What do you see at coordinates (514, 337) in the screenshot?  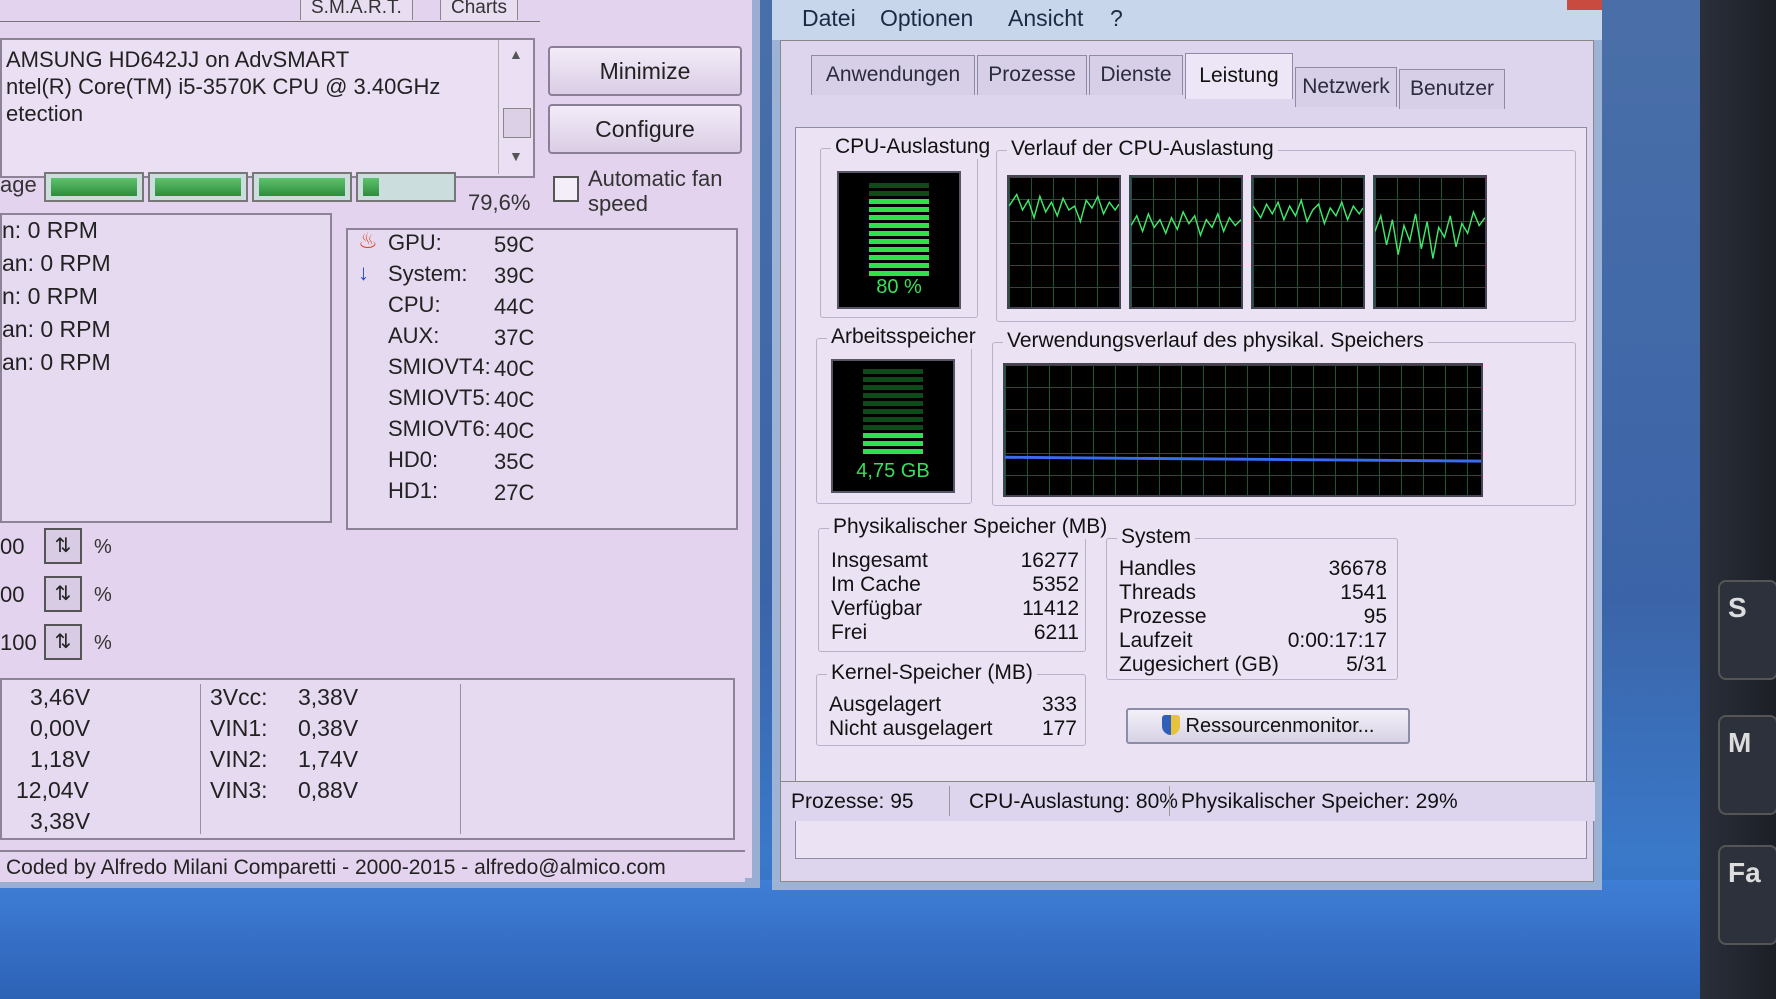 I see `temp-value: 37C` at bounding box center [514, 337].